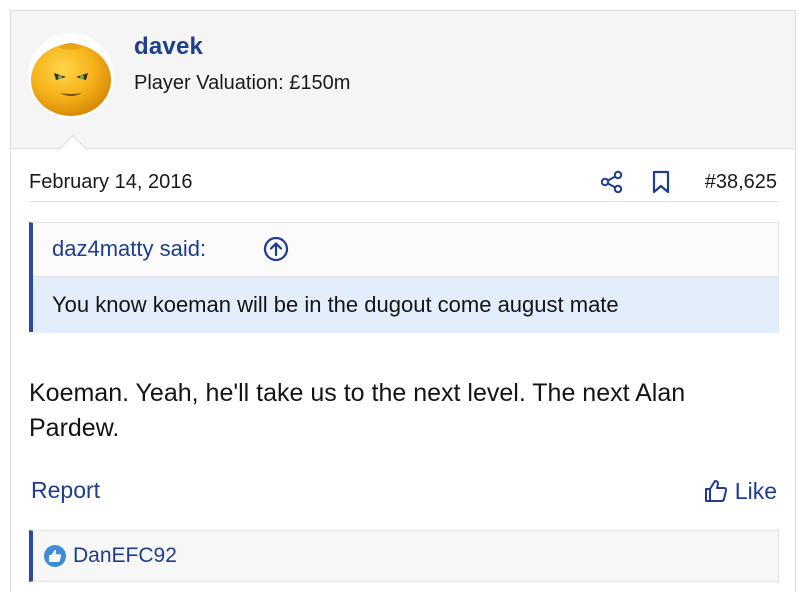 This screenshot has height=592, width=806. Describe the element at coordinates (404, 201) in the screenshot. I see `meta-divider` at that location.